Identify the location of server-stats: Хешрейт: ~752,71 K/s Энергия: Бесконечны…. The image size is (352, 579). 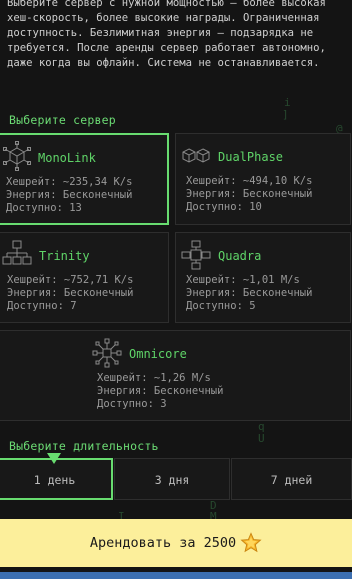
(70, 293).